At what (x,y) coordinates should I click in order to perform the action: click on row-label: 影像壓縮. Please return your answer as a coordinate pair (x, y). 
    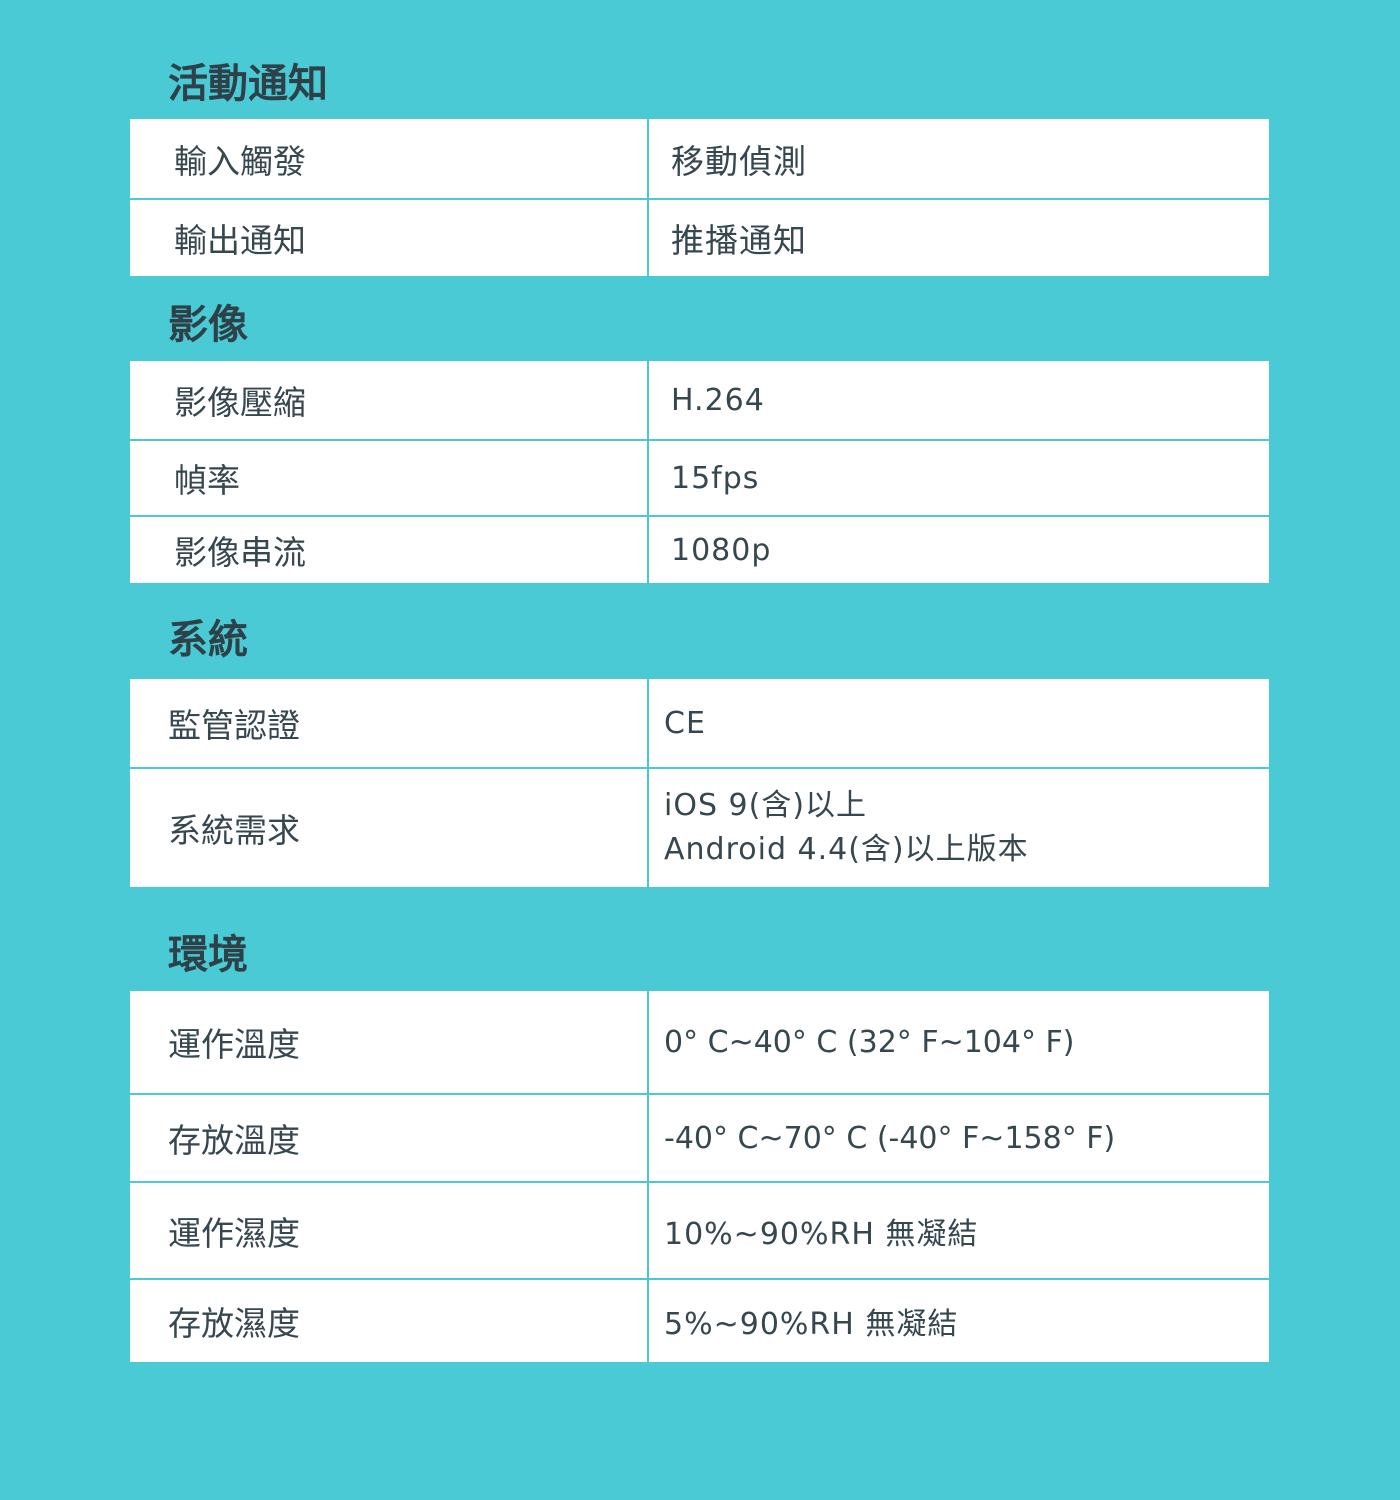
    Looking at the image, I should click on (389, 400).